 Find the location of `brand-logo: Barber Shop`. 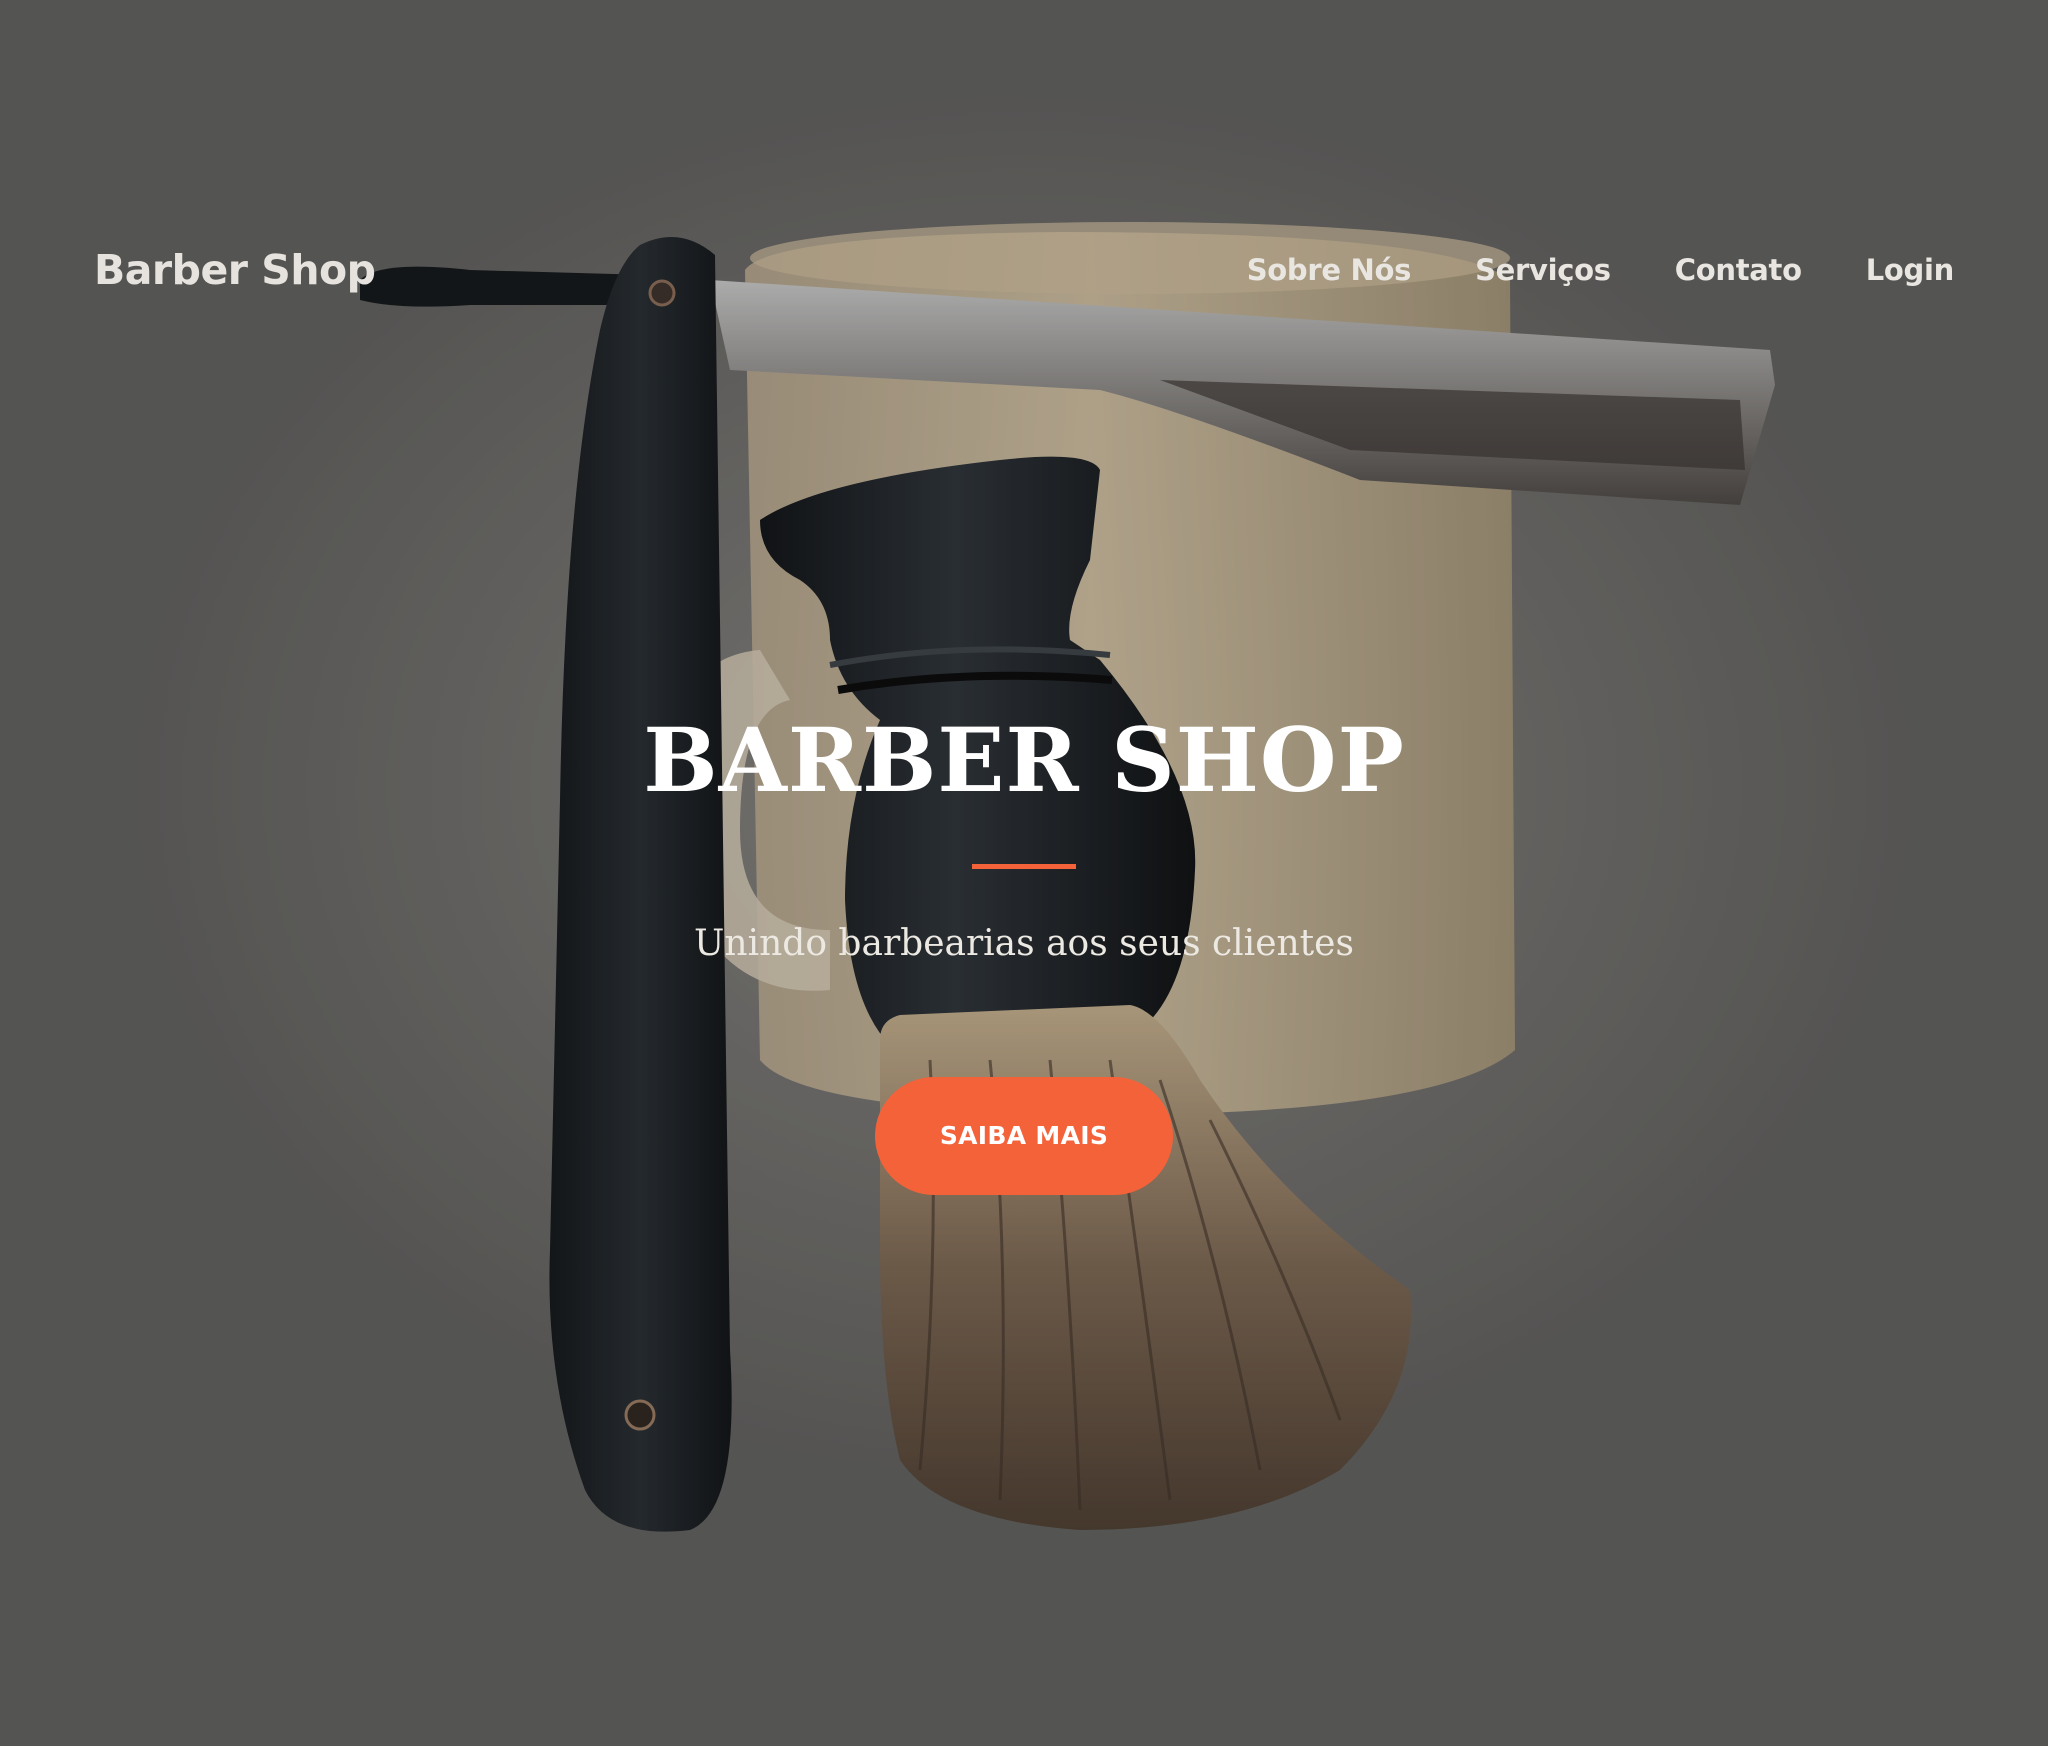

brand-logo: Barber Shop is located at coordinates (235, 270).